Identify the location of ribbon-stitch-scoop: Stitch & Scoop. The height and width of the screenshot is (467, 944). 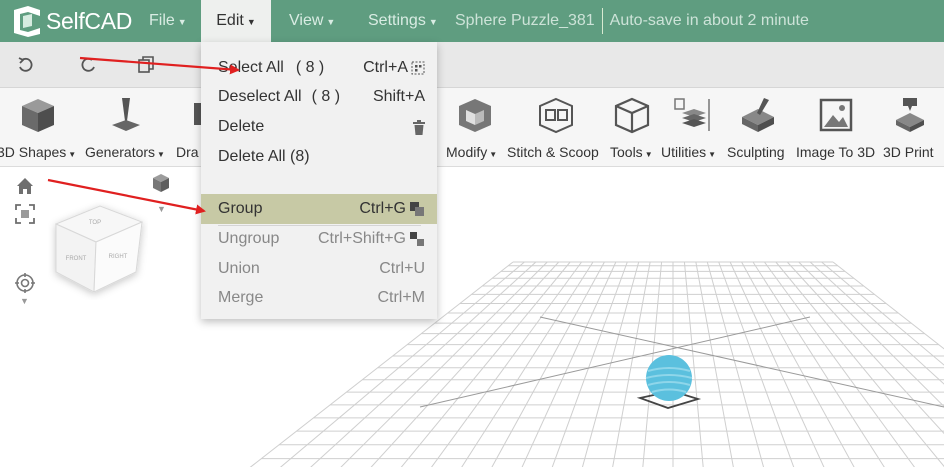
(553, 152).